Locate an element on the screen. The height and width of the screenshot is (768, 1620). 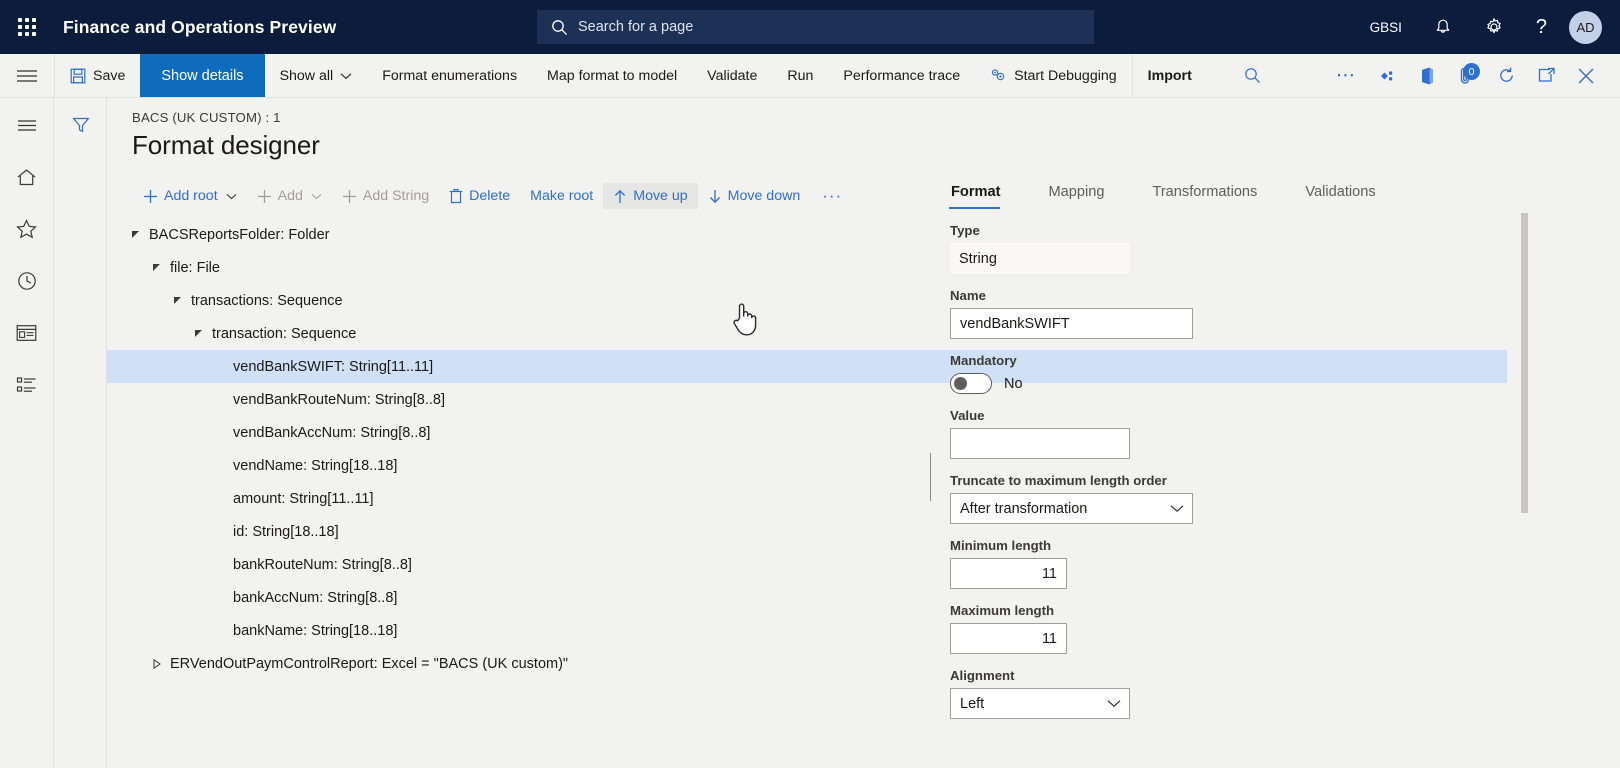
question-mark-icon: ? is located at coordinates (1541, 26).